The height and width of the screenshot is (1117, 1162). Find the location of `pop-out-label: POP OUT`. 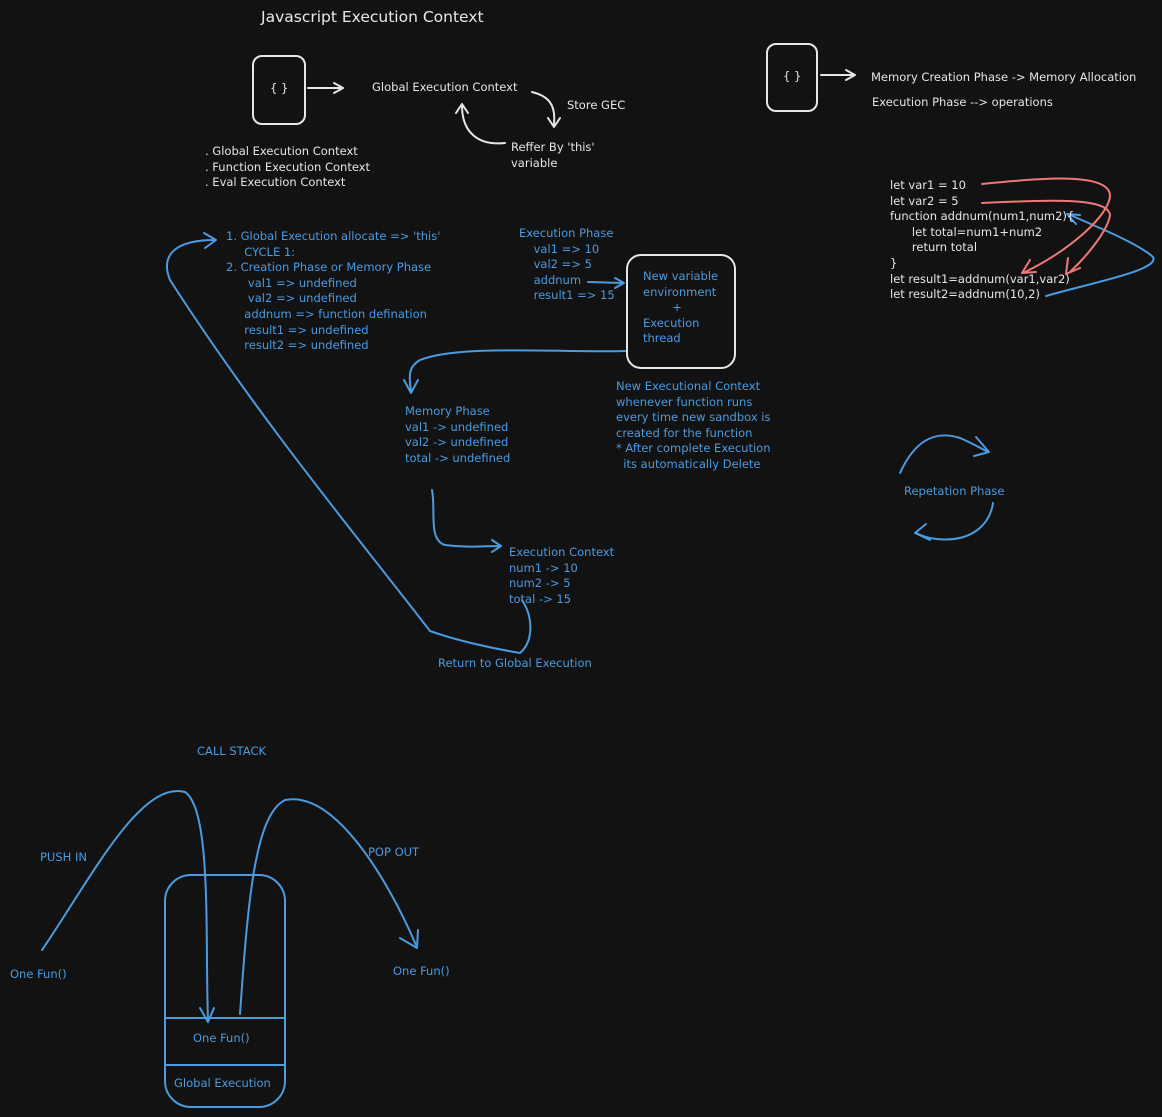

pop-out-label: POP OUT is located at coordinates (394, 852).